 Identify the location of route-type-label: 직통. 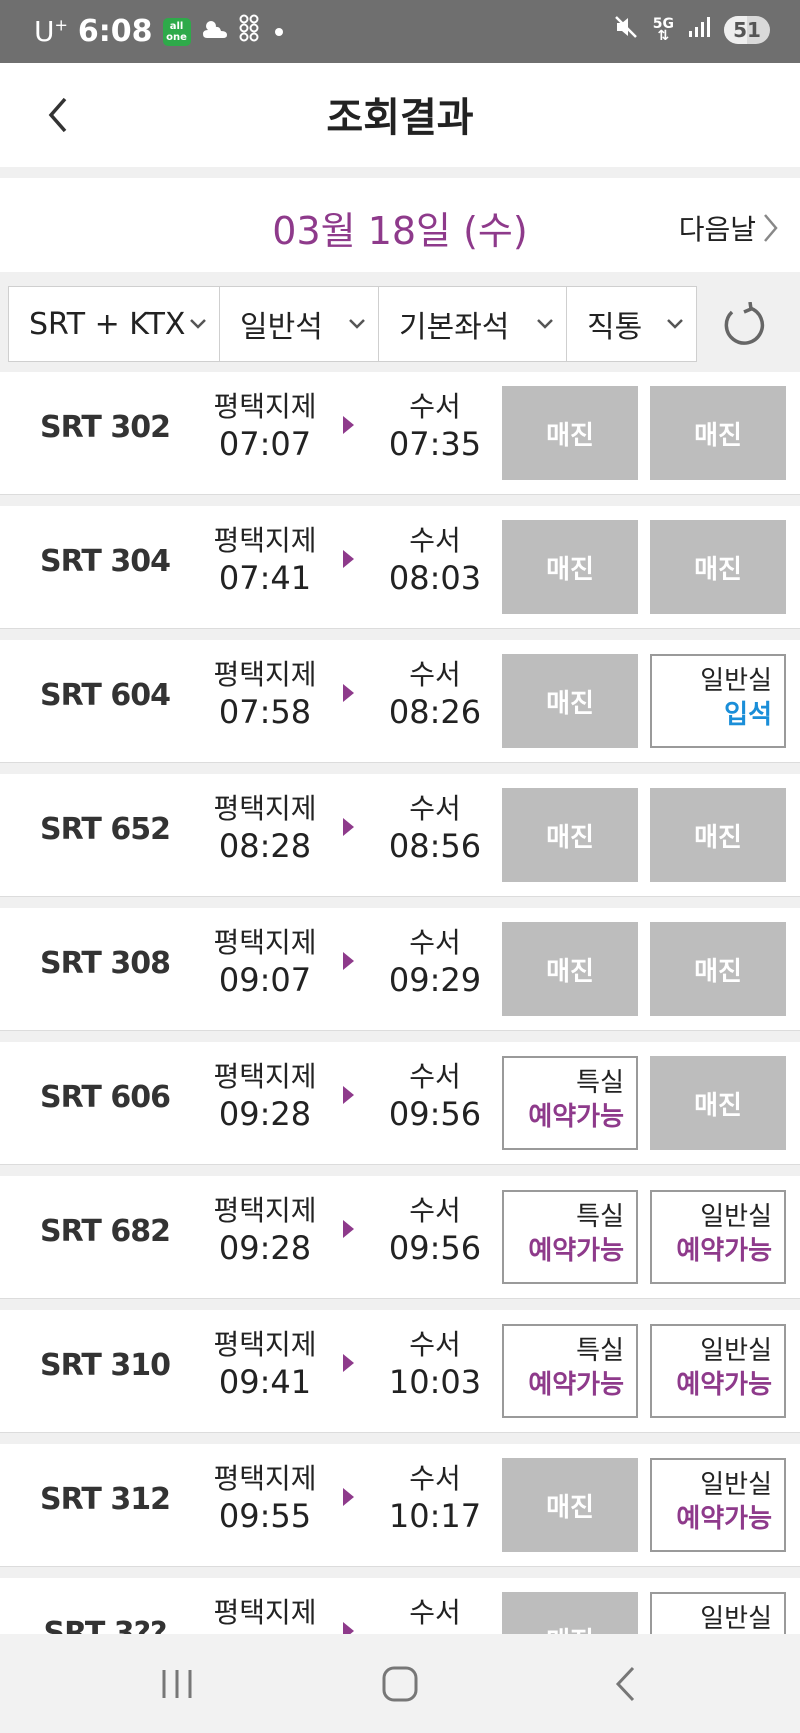
(615, 327).